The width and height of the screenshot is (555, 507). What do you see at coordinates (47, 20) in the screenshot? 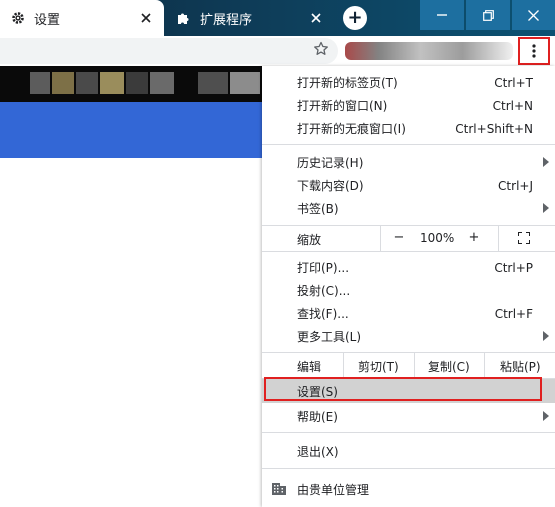
I see `tab-label: 设置` at bounding box center [47, 20].